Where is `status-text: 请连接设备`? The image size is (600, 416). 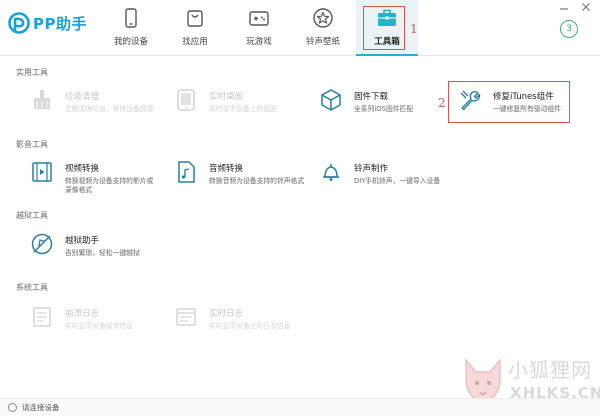
status-text: 请连接设备 is located at coordinates (41, 407).